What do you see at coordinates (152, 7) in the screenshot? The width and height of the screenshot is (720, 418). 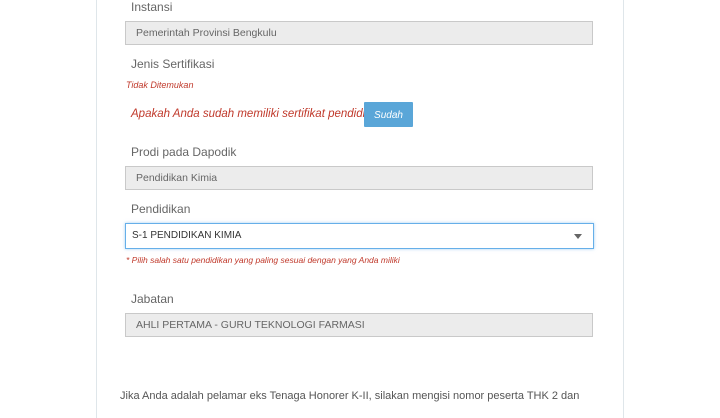 I see `instansi-label: Instansi` at bounding box center [152, 7].